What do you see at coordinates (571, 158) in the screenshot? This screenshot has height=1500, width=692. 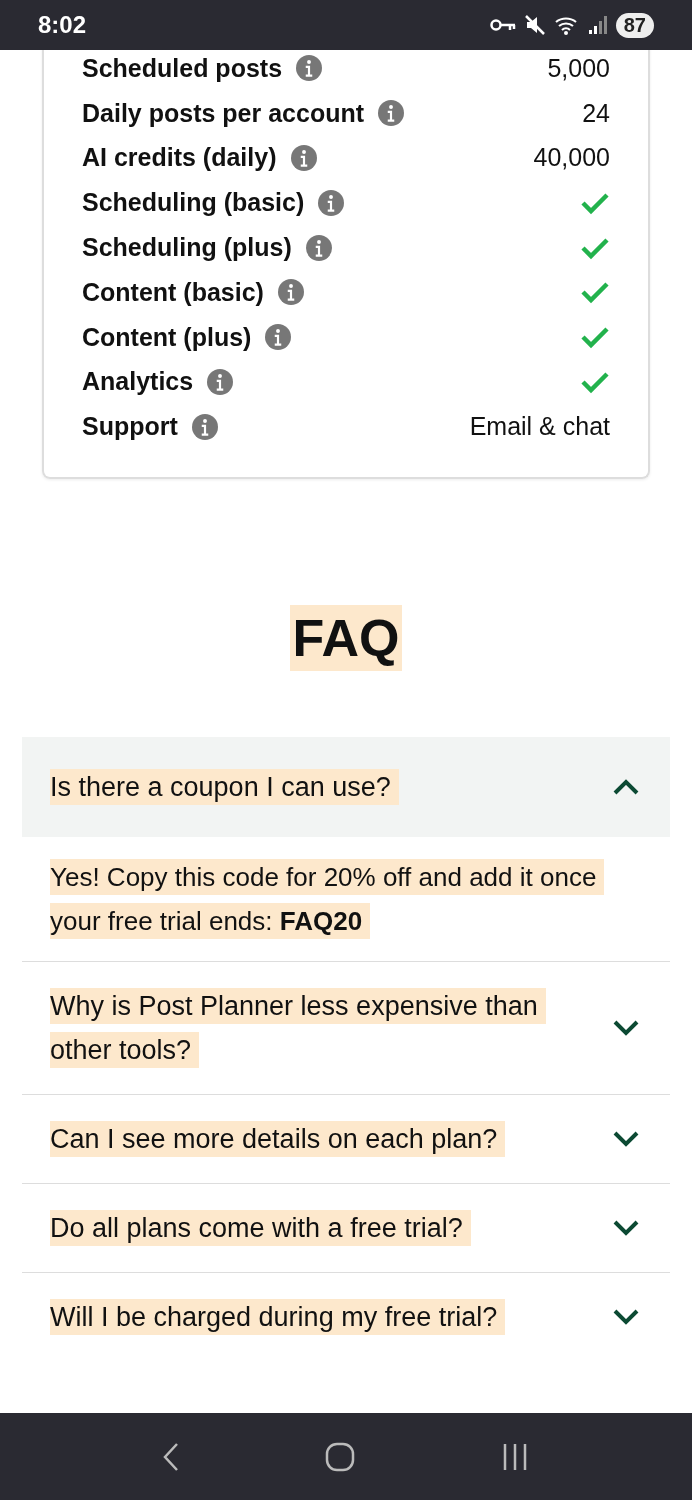 I see `feature-value: 40,000` at bounding box center [571, 158].